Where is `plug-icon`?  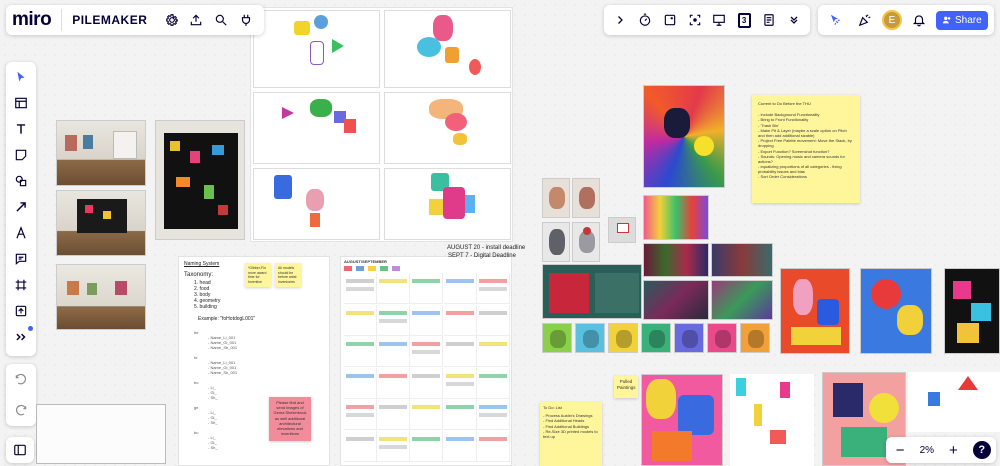
plug-icon is located at coordinates (245, 20).